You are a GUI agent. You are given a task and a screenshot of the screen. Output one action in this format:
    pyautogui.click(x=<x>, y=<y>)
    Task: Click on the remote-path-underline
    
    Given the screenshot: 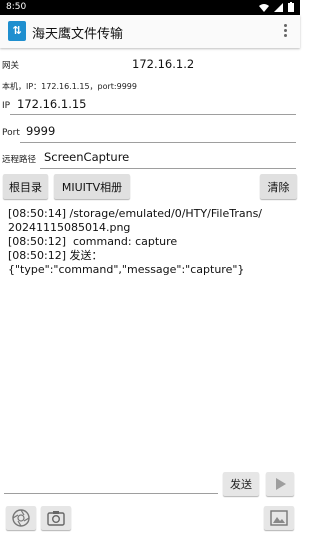 What is the action you would take?
    pyautogui.click(x=168, y=168)
    